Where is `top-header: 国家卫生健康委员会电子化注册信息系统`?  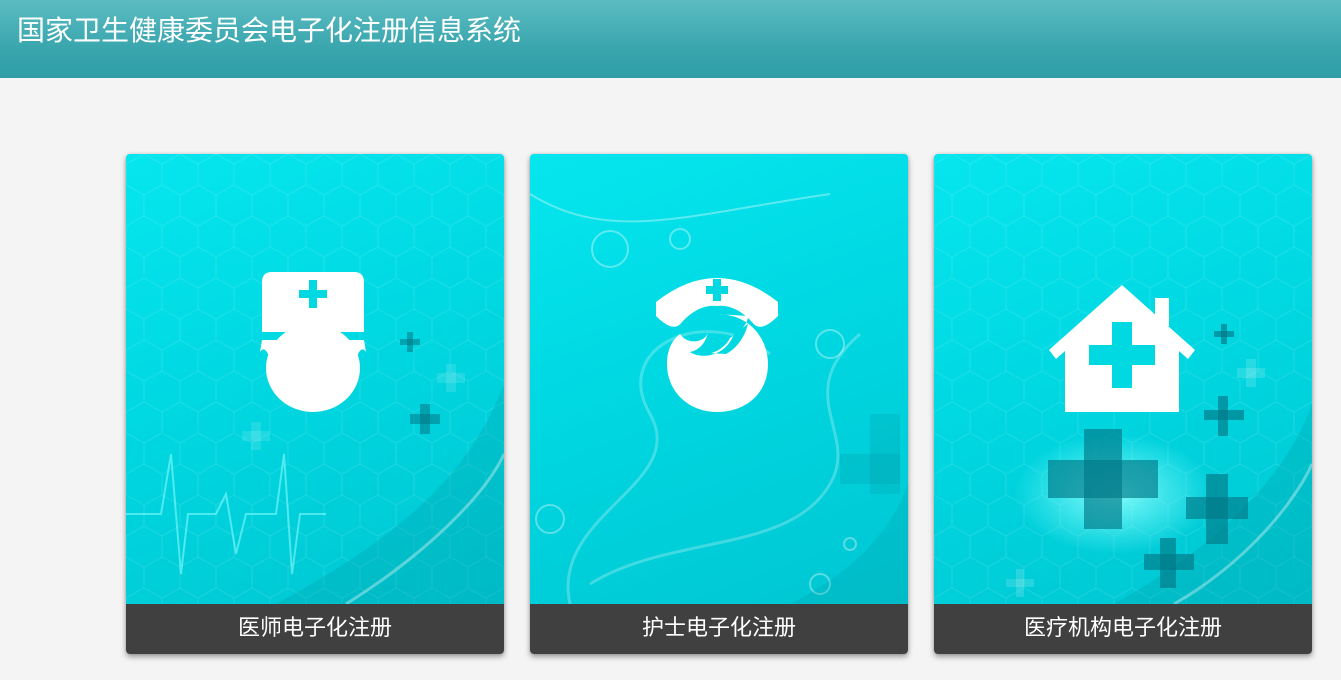 top-header: 国家卫生健康委员会电子化注册信息系统 is located at coordinates (670, 39).